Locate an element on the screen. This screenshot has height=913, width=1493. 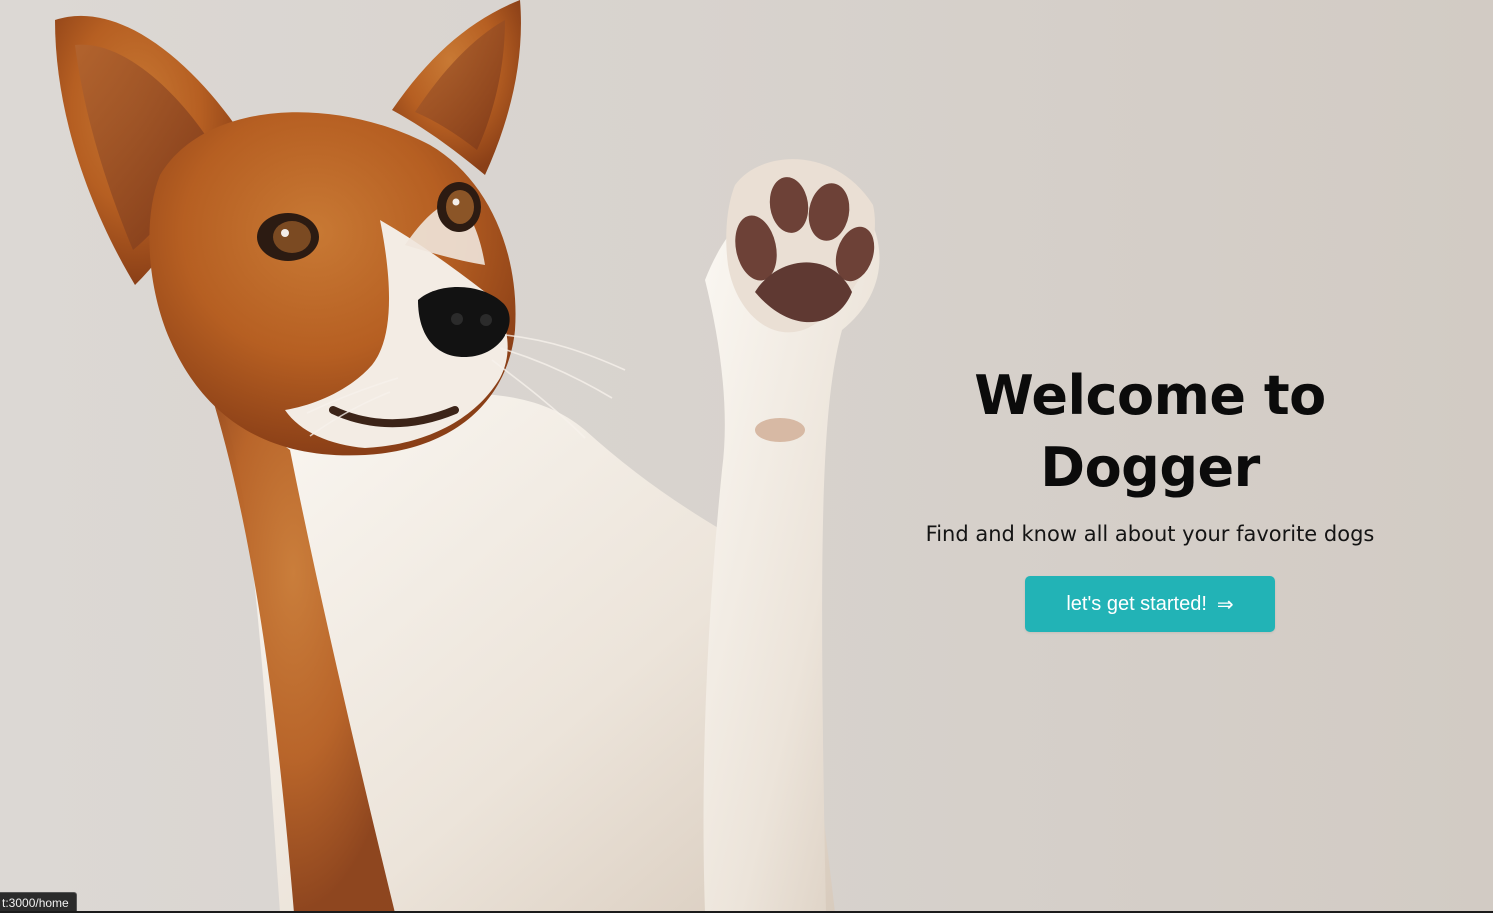
status-url-tooltip: t:3000/home is located at coordinates (38, 902).